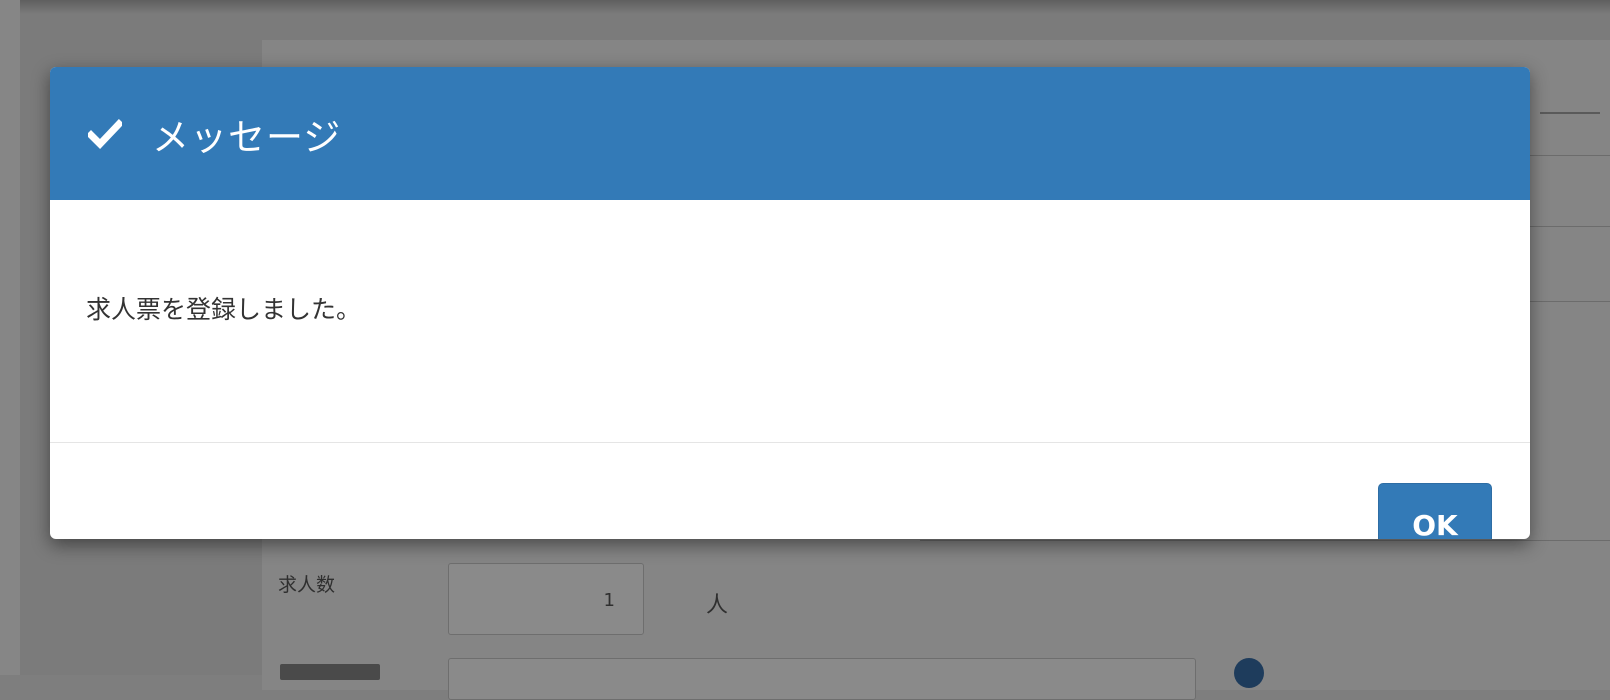  What do you see at coordinates (224, 309) in the screenshot?
I see `dialog-message: 求人票を登録しました。` at bounding box center [224, 309].